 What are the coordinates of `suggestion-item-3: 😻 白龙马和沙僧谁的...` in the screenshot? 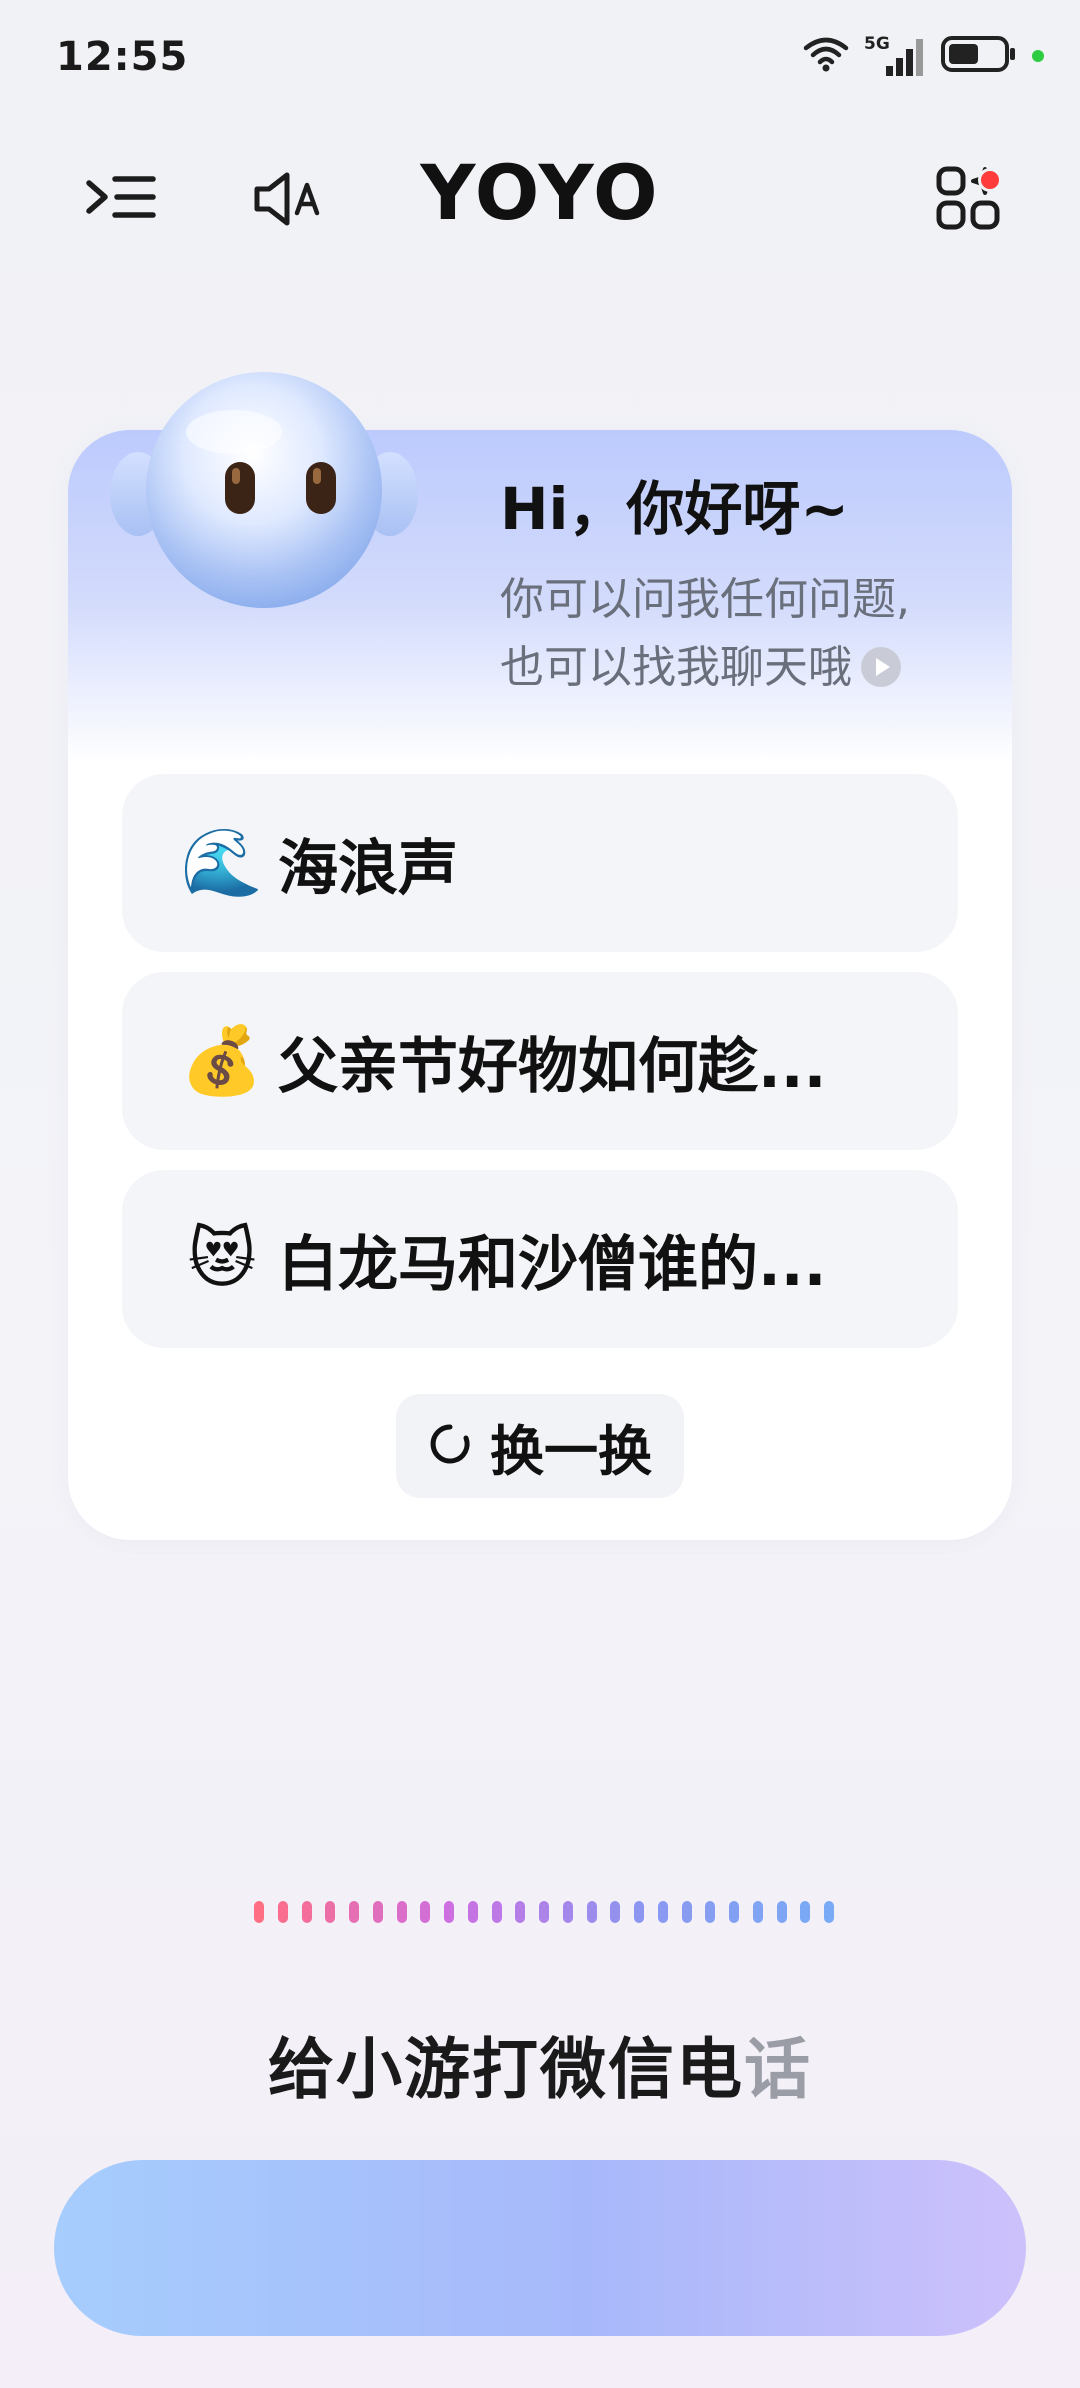 It's located at (540, 1259).